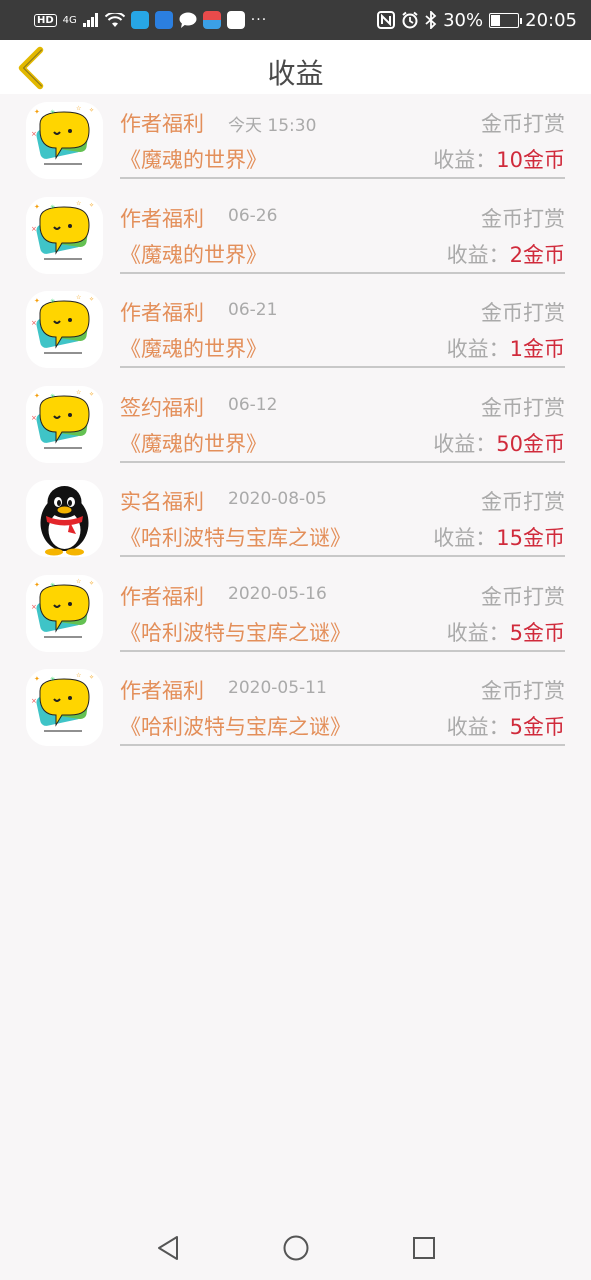 The image size is (591, 1280). I want to click on list-item: ✦ ☆ ✧ × ✳ 作者福利 06-21 金币打赏 《魔魂的世界》 收益：1金币, so click(295, 330).